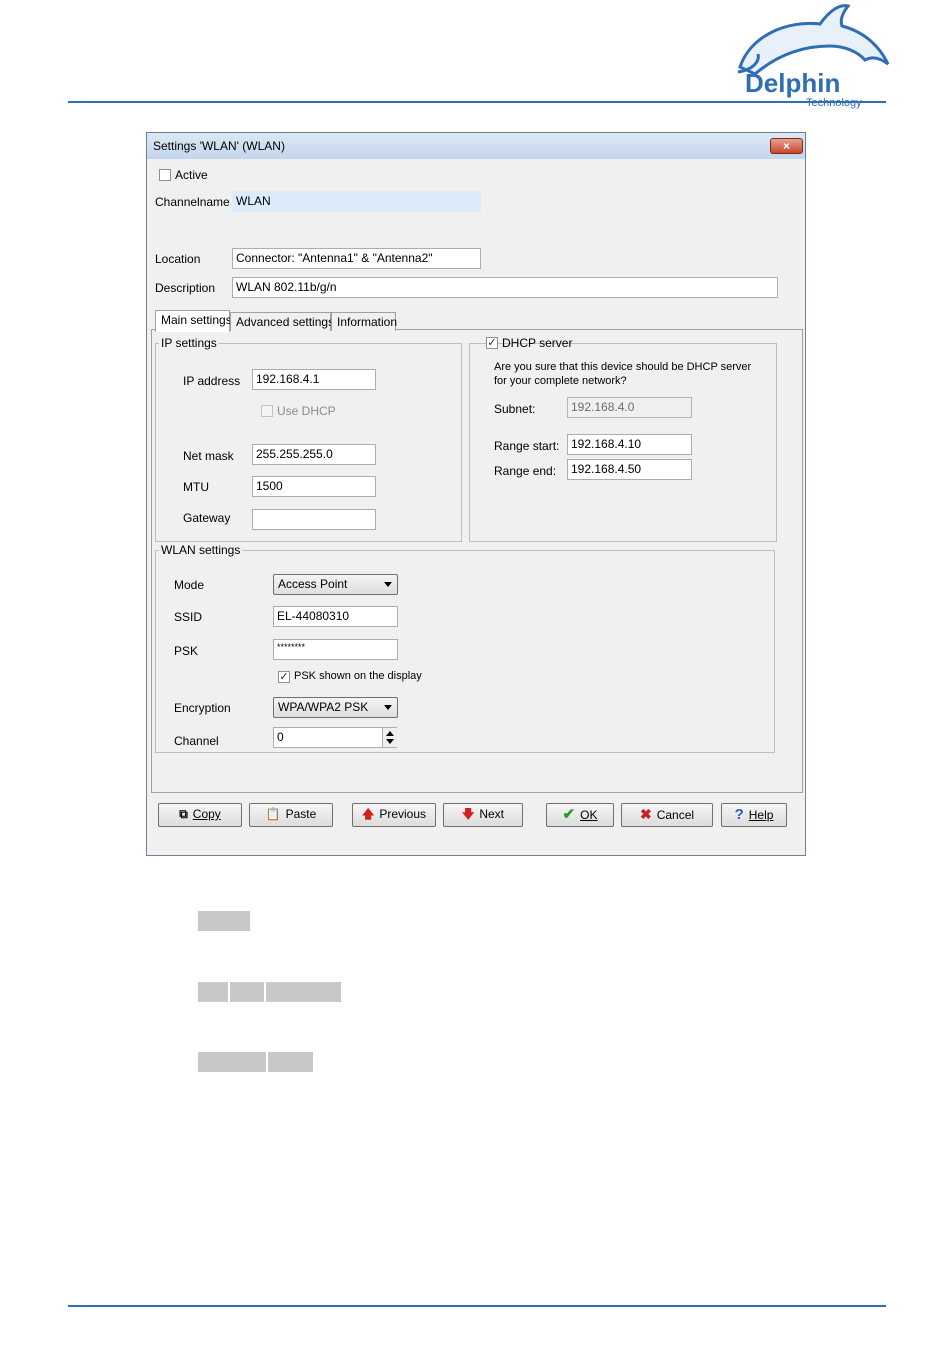  Describe the element at coordinates (314, 519) in the screenshot. I see `gateway-input` at that location.